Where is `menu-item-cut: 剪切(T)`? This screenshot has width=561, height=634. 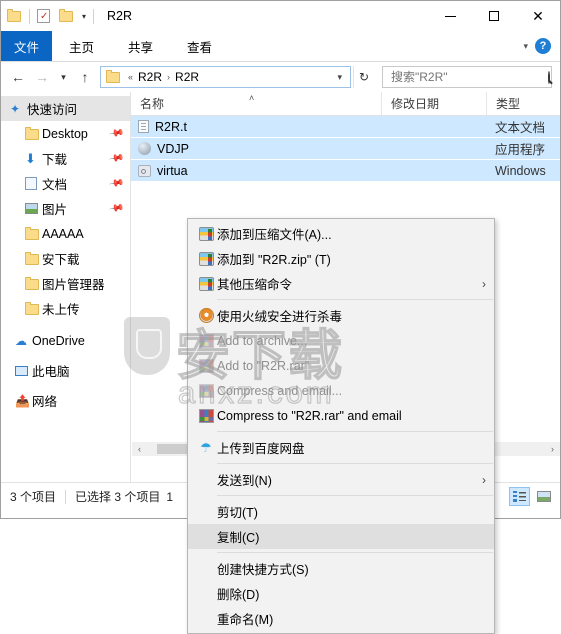
menu-item-cut: 剪切(T) is located at coordinates (341, 511).